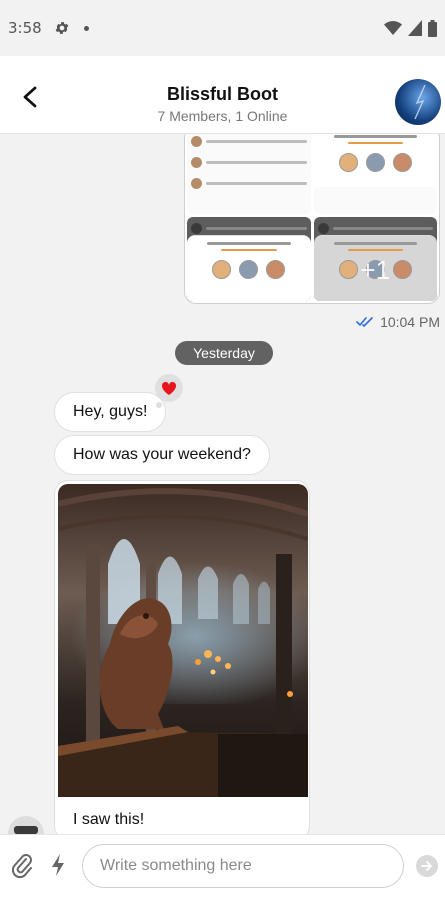 The image size is (445, 897). Describe the element at coordinates (224, 353) in the screenshot. I see `date-separator: Yesterday` at that location.